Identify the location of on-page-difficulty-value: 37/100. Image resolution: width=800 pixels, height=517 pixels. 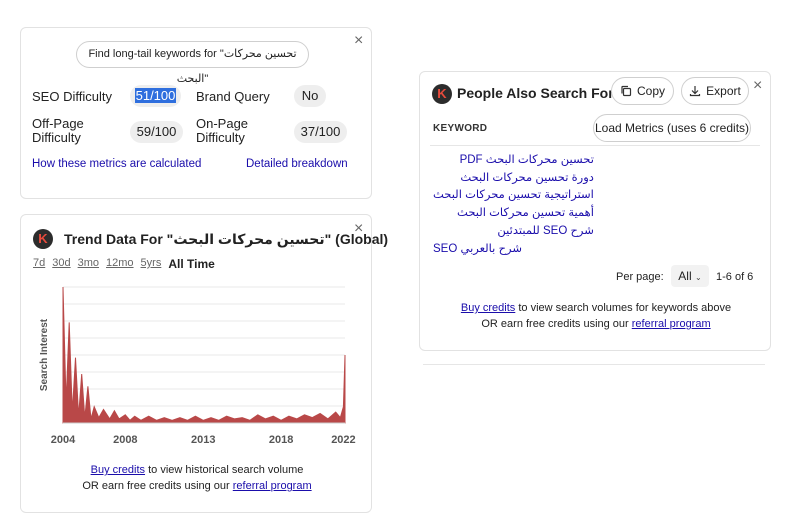
(320, 132).